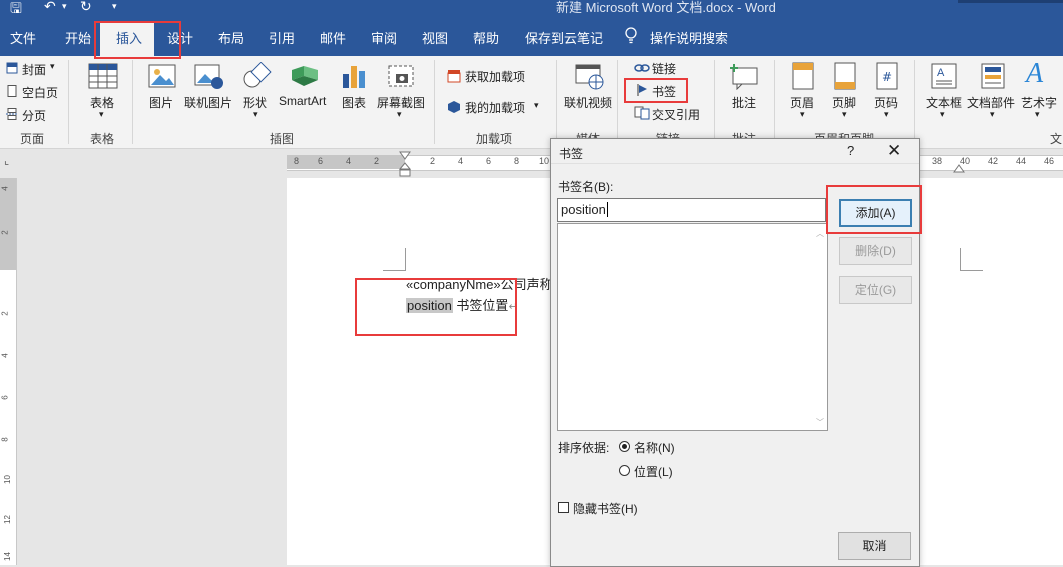  What do you see at coordinates (231, 37) in the screenshot?
I see `tab-layout: 布局` at bounding box center [231, 37].